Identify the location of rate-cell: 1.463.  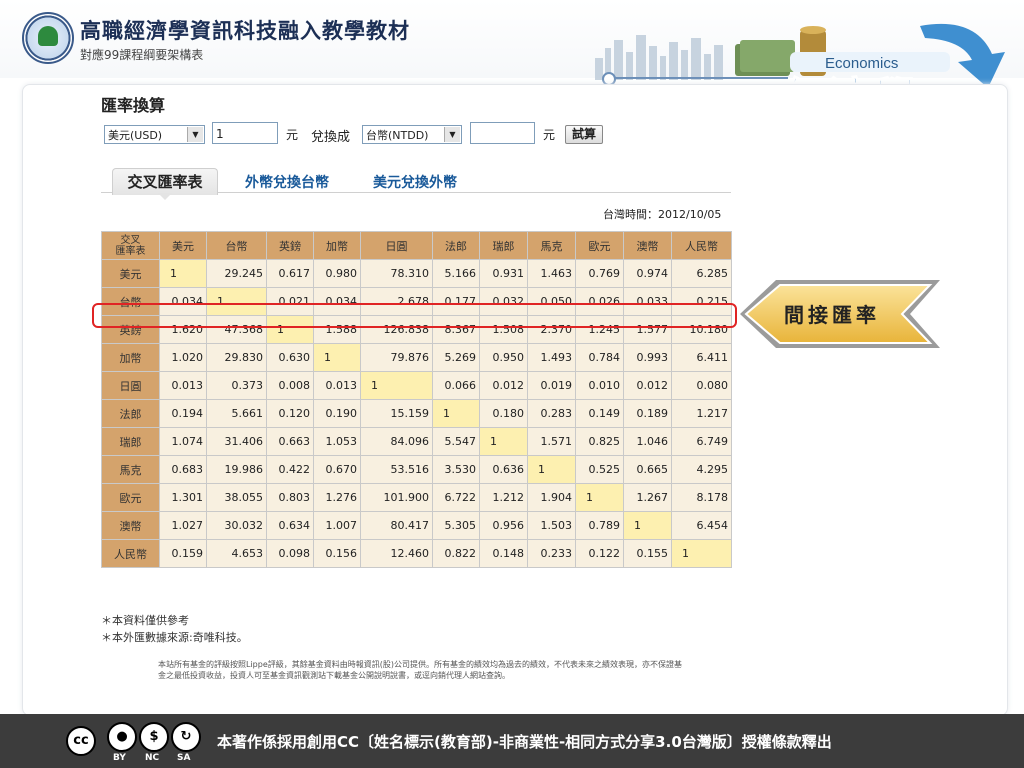
(551, 273).